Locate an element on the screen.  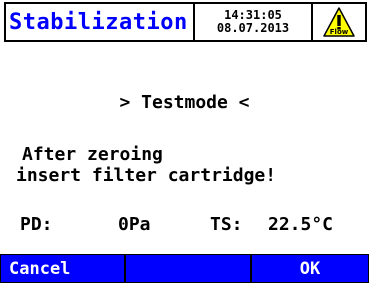
pd-label: PD: is located at coordinates (36, 224).